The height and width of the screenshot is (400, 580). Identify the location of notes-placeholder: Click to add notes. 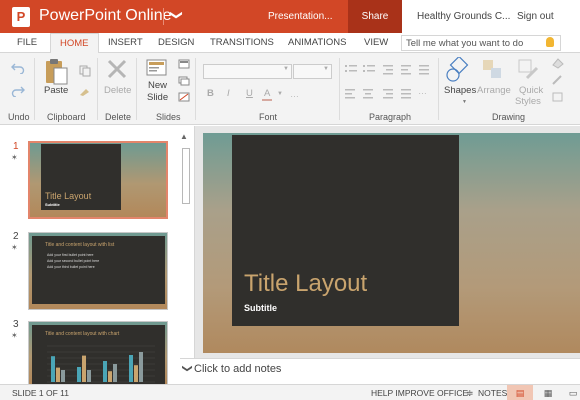
(237, 369).